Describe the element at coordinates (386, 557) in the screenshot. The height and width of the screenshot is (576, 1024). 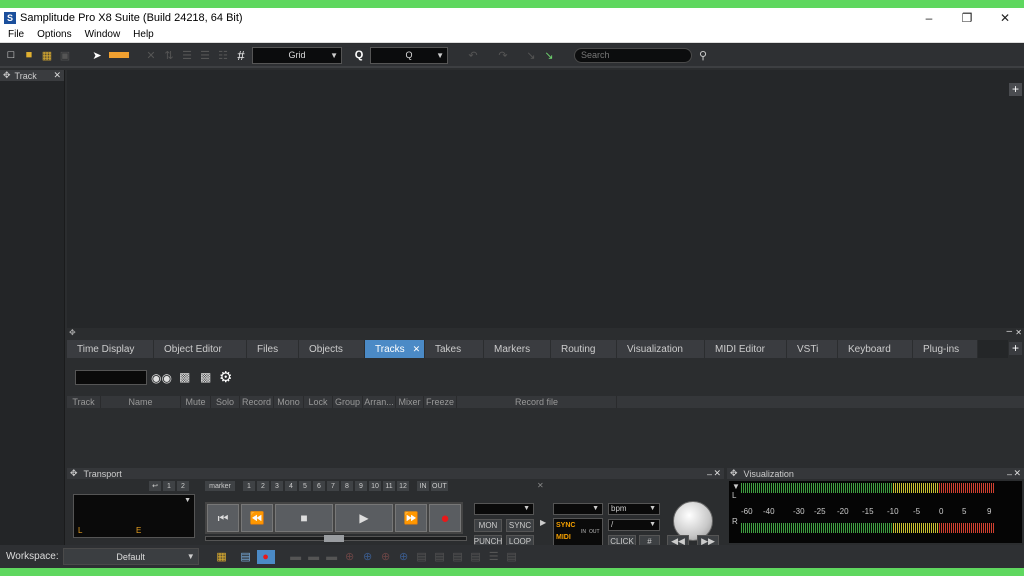
I see `view-tool-6-icon: ⊕` at that location.